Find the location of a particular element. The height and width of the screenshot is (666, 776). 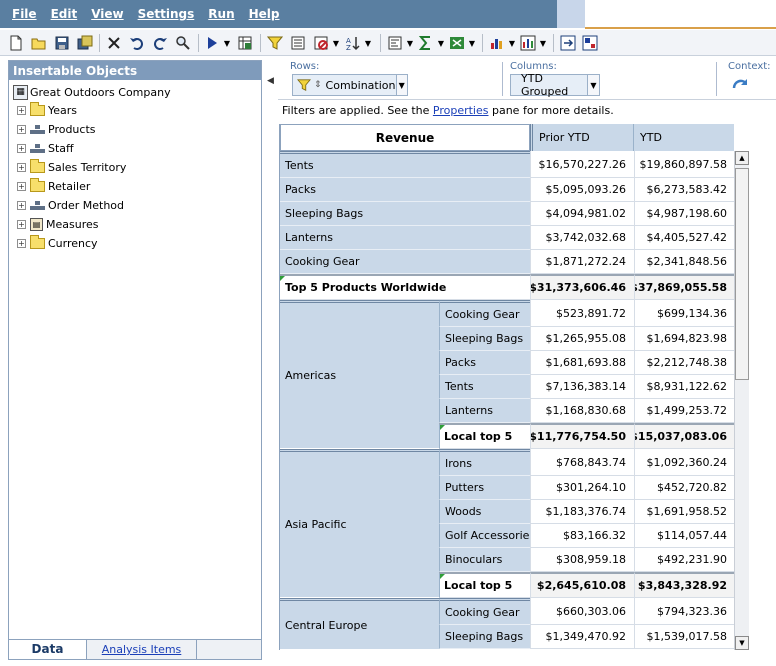

columns-dropdown-arrow: ▼ is located at coordinates (593, 85).